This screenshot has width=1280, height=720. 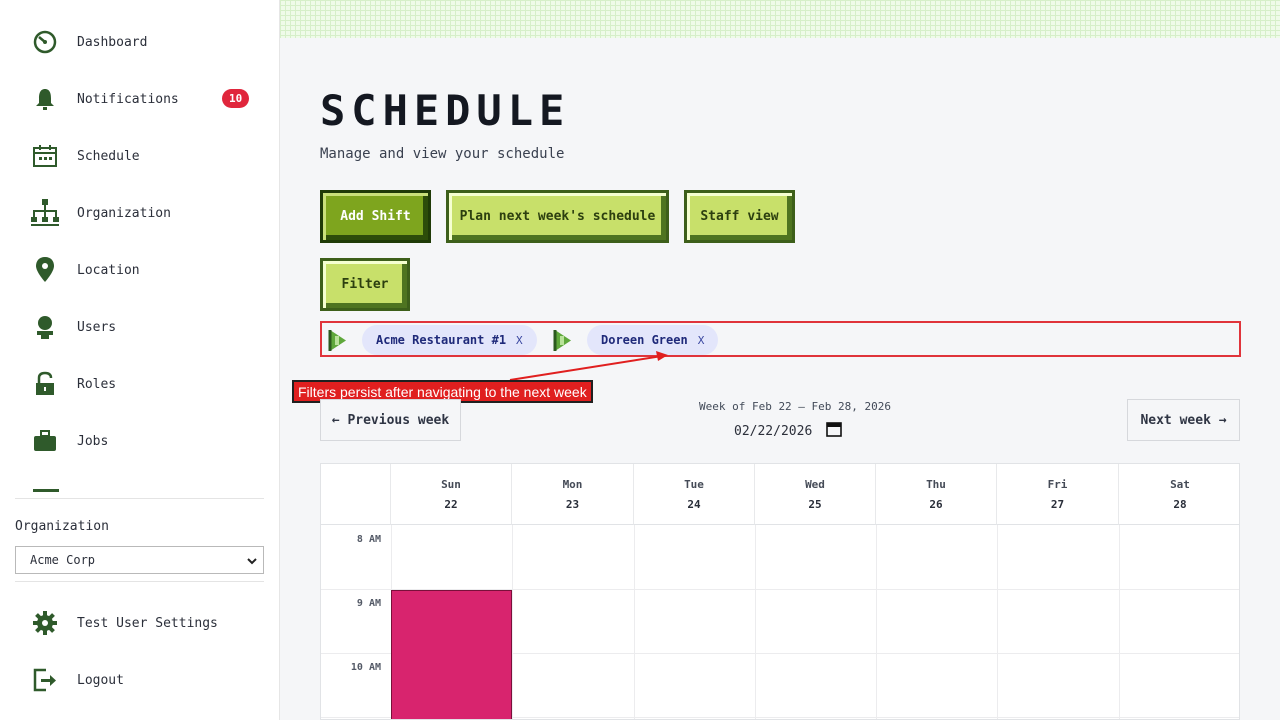 I want to click on sidebar-item-location: Location, so click(x=142, y=270).